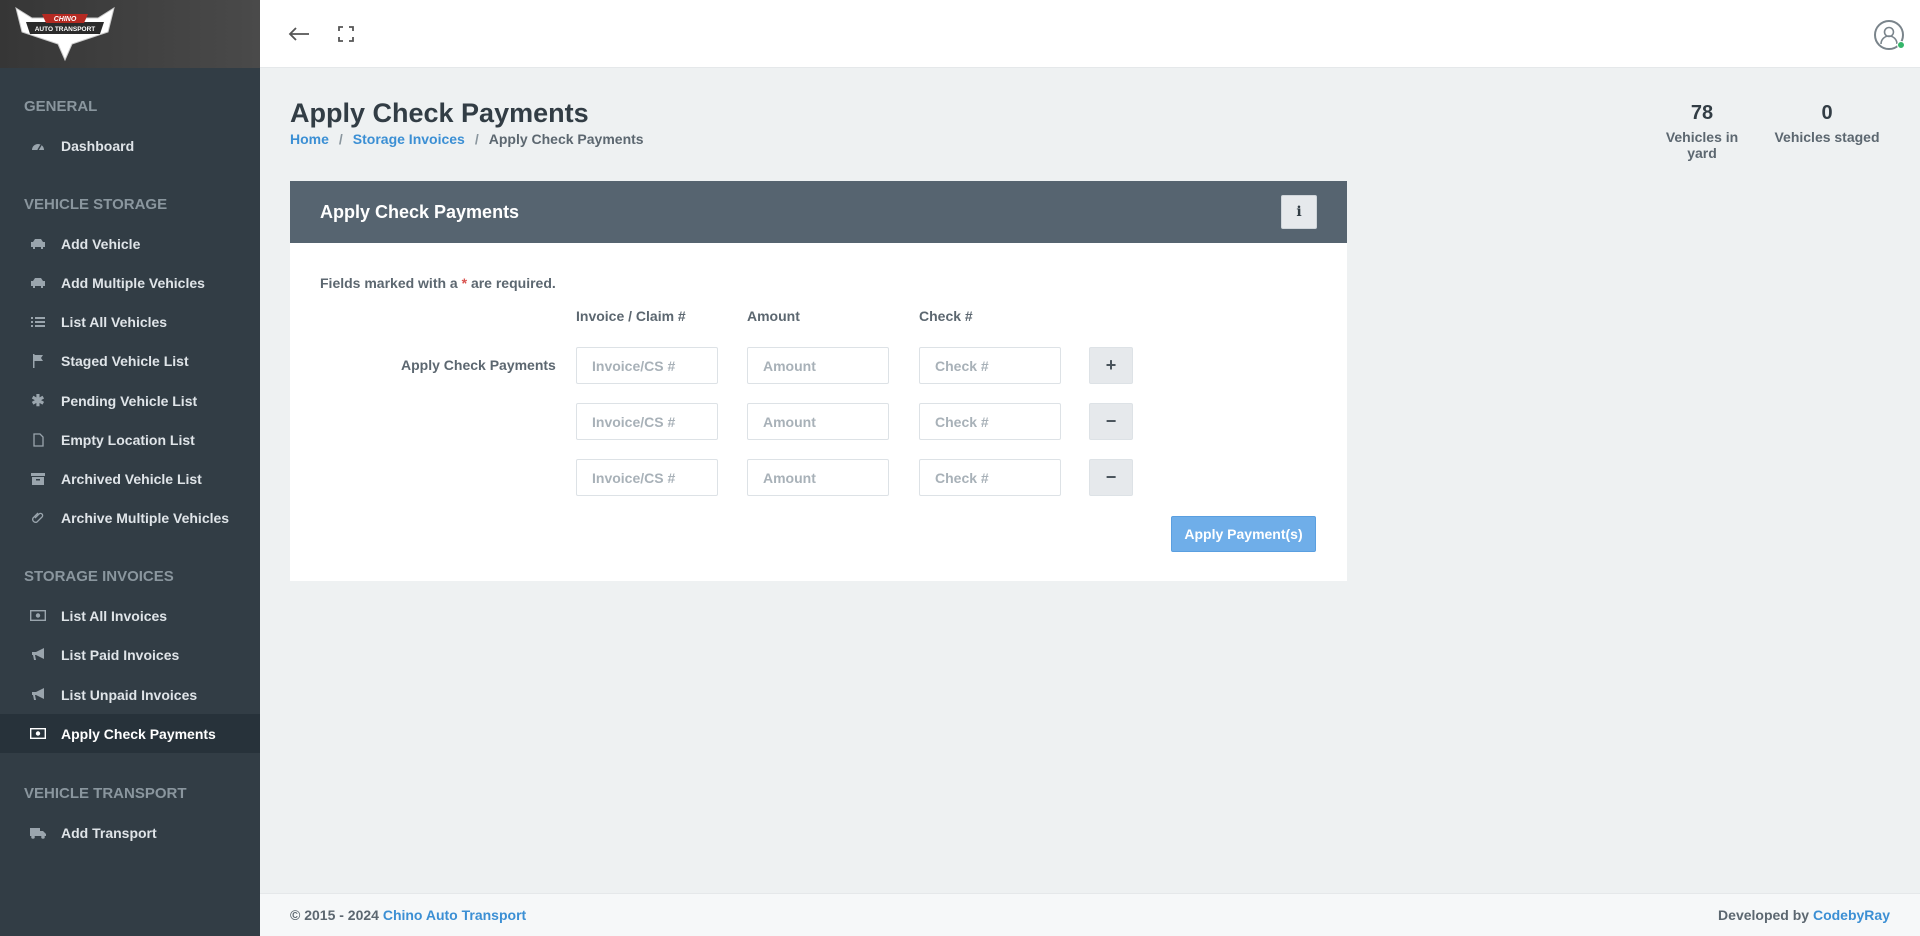 This screenshot has width=1920, height=936. I want to click on breadcrumb-storage-invoices-link: Storage Invoices, so click(409, 139).